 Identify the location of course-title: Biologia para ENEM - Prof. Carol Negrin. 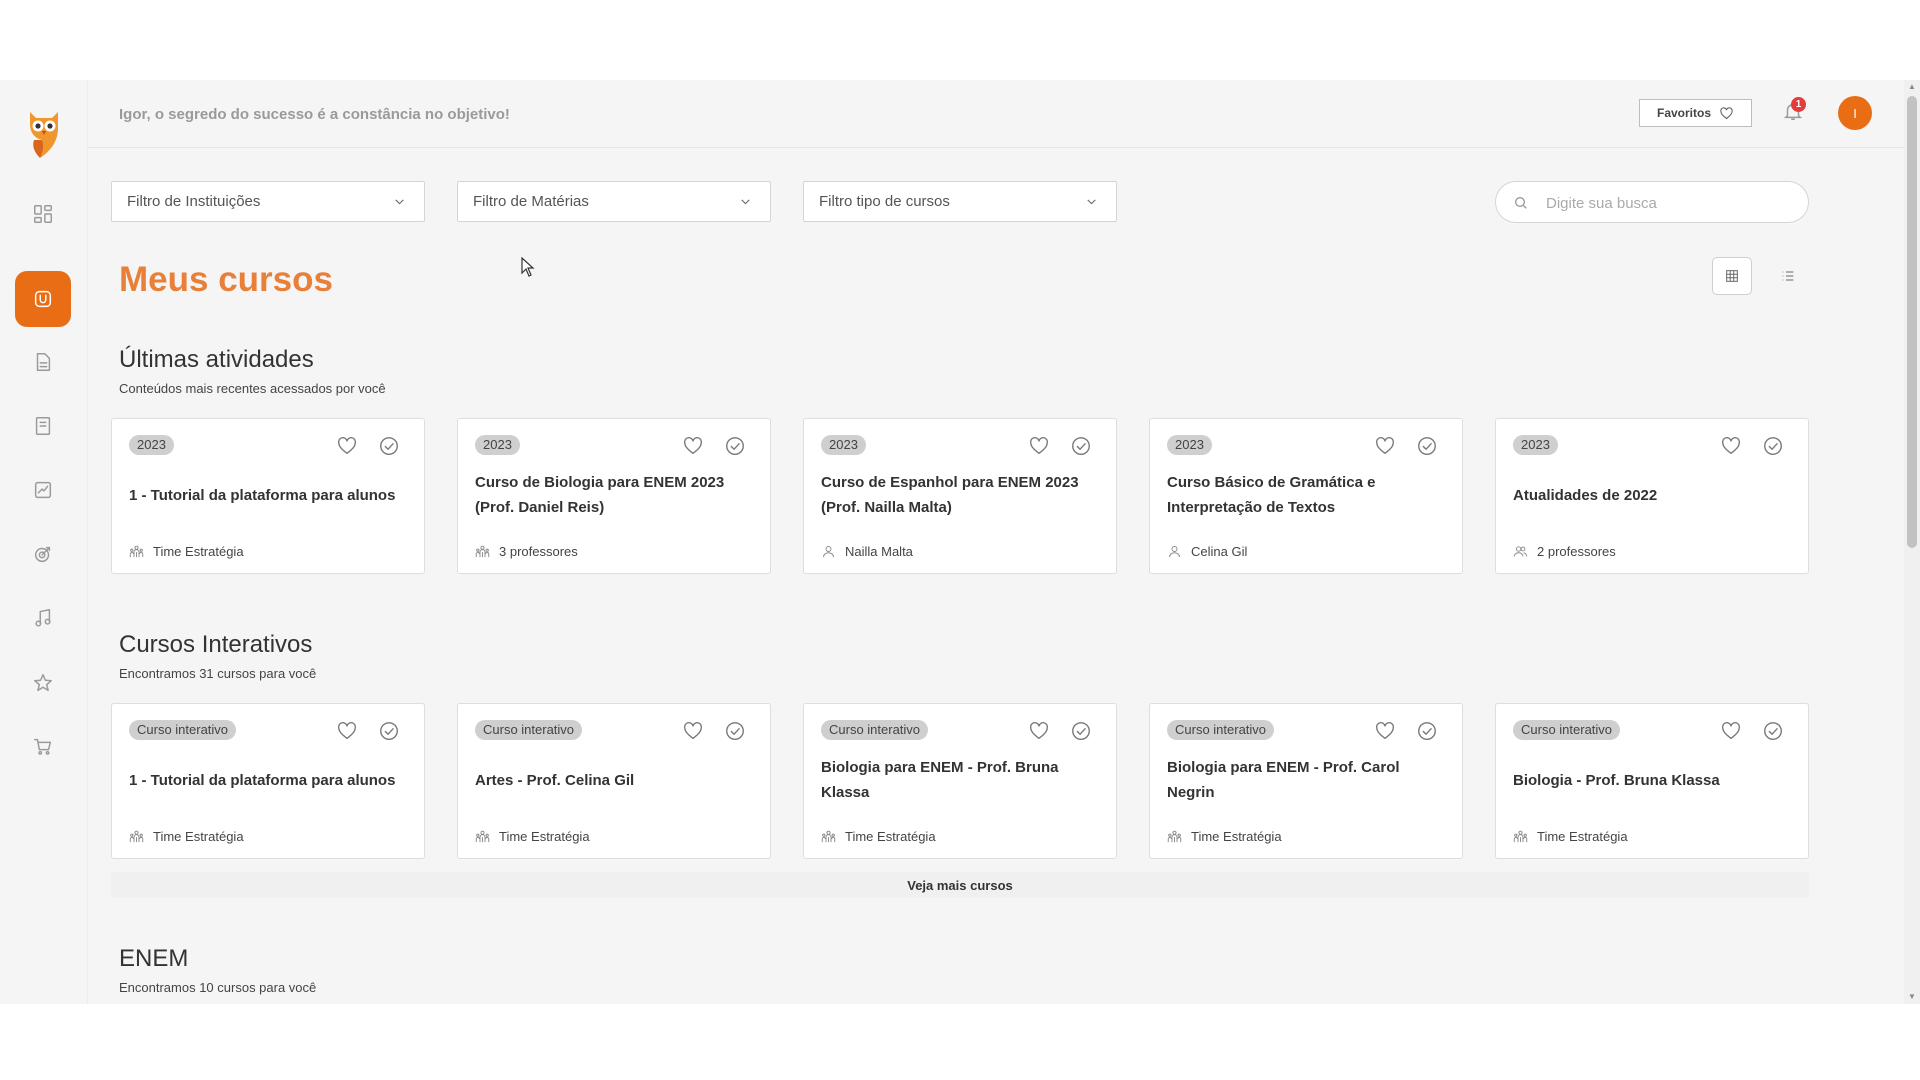
(1307, 780).